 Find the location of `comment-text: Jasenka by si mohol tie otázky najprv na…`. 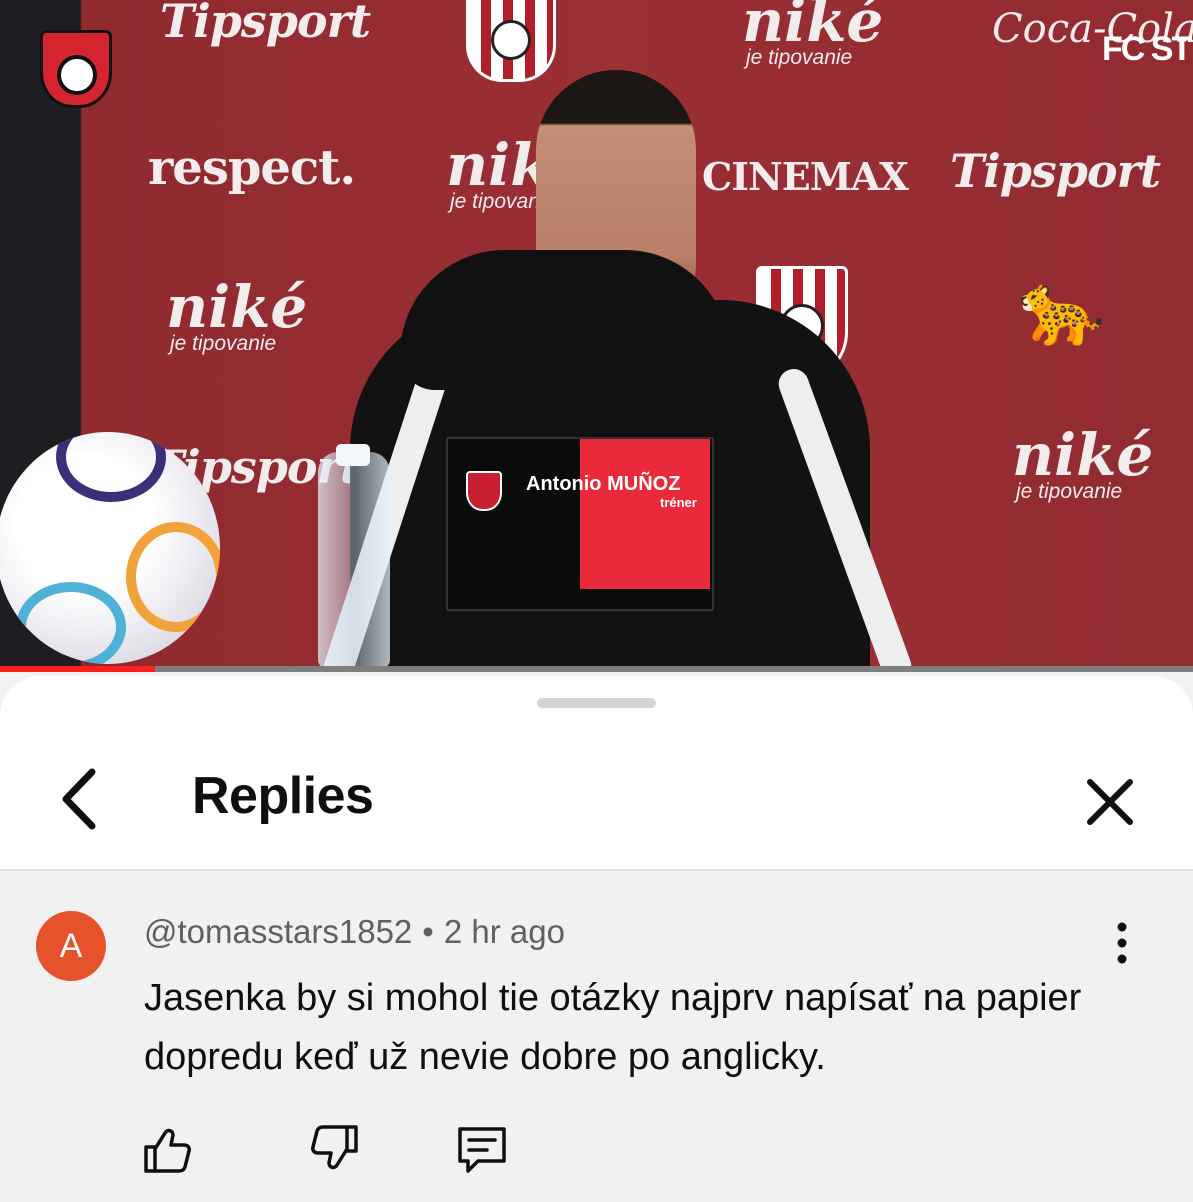

comment-text: Jasenka by si mohol tie otázky najprv na… is located at coordinates (613, 1027).